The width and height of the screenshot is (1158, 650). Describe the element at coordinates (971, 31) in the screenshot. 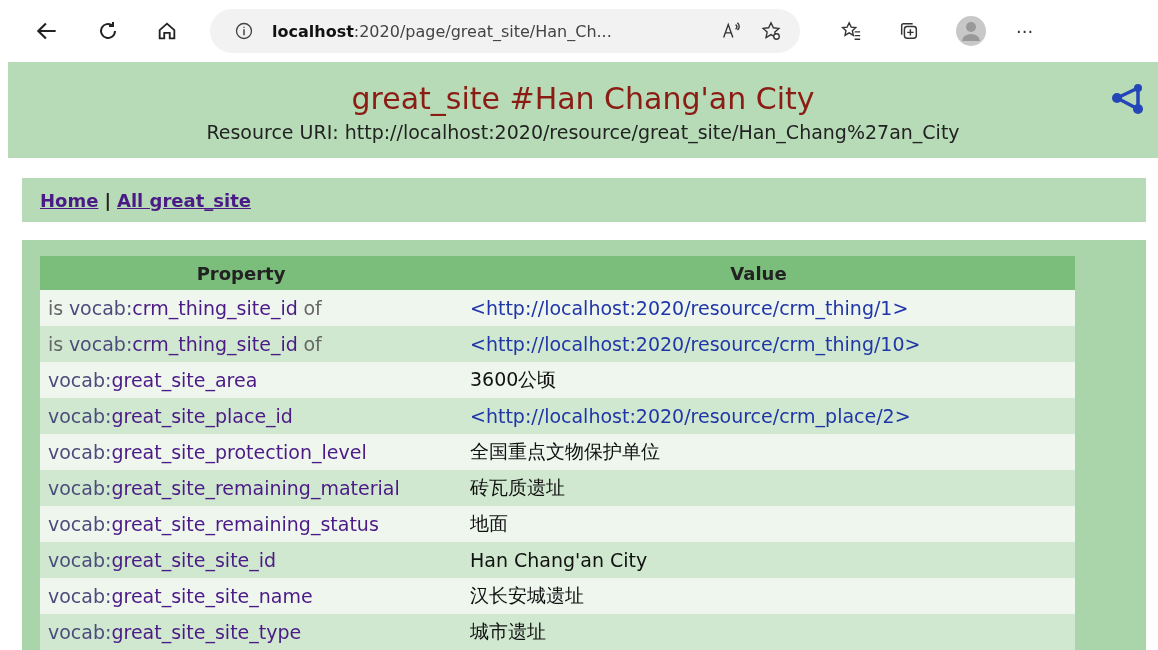

I see `avatar-icon` at that location.